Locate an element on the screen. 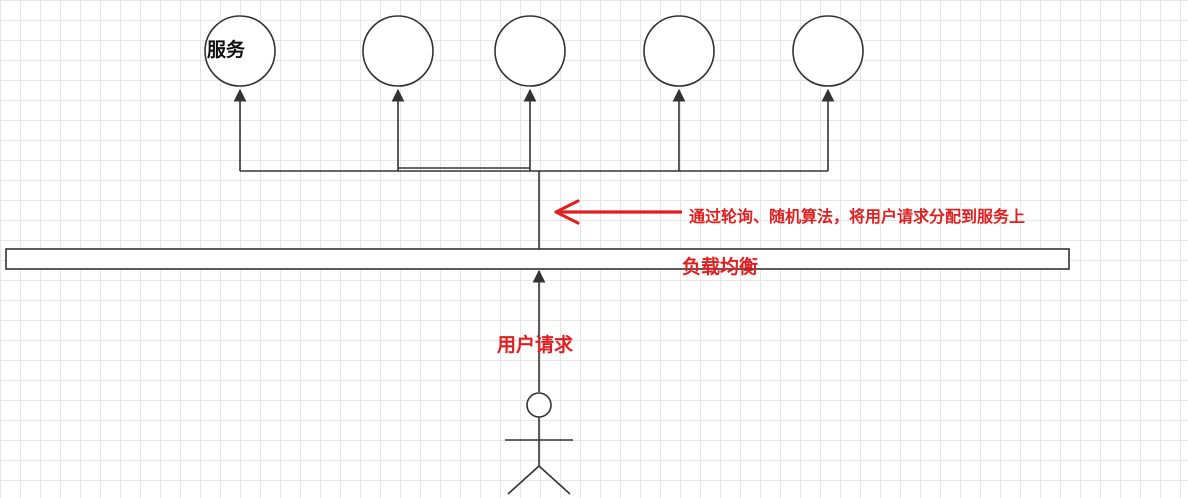 The height and width of the screenshot is (498, 1188). service-nodes is located at coordinates (534, 51).